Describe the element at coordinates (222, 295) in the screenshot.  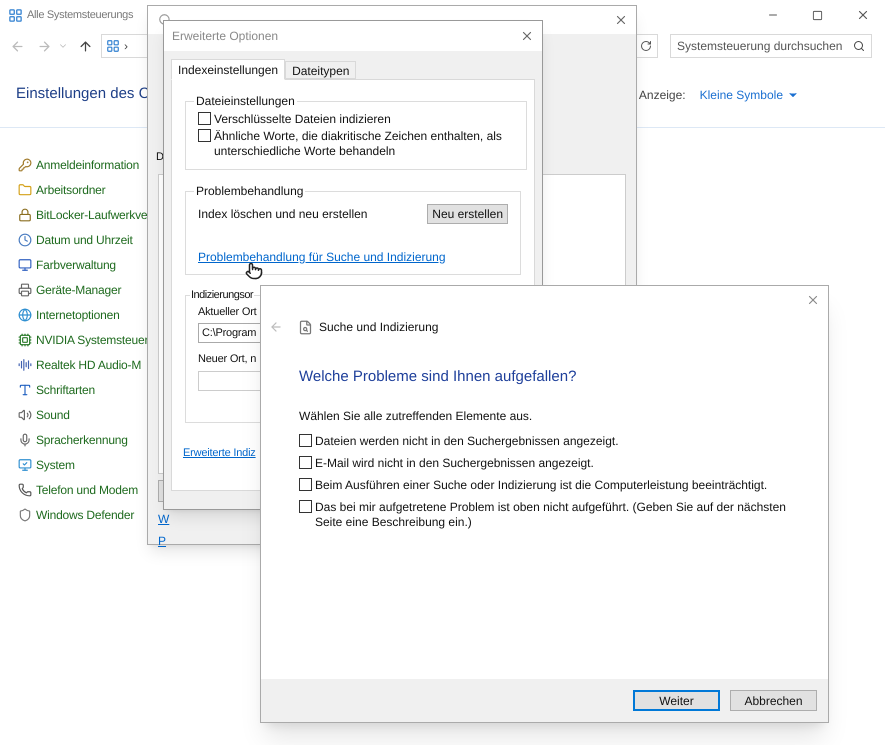
I see `group-title: Indizierungsor` at that location.